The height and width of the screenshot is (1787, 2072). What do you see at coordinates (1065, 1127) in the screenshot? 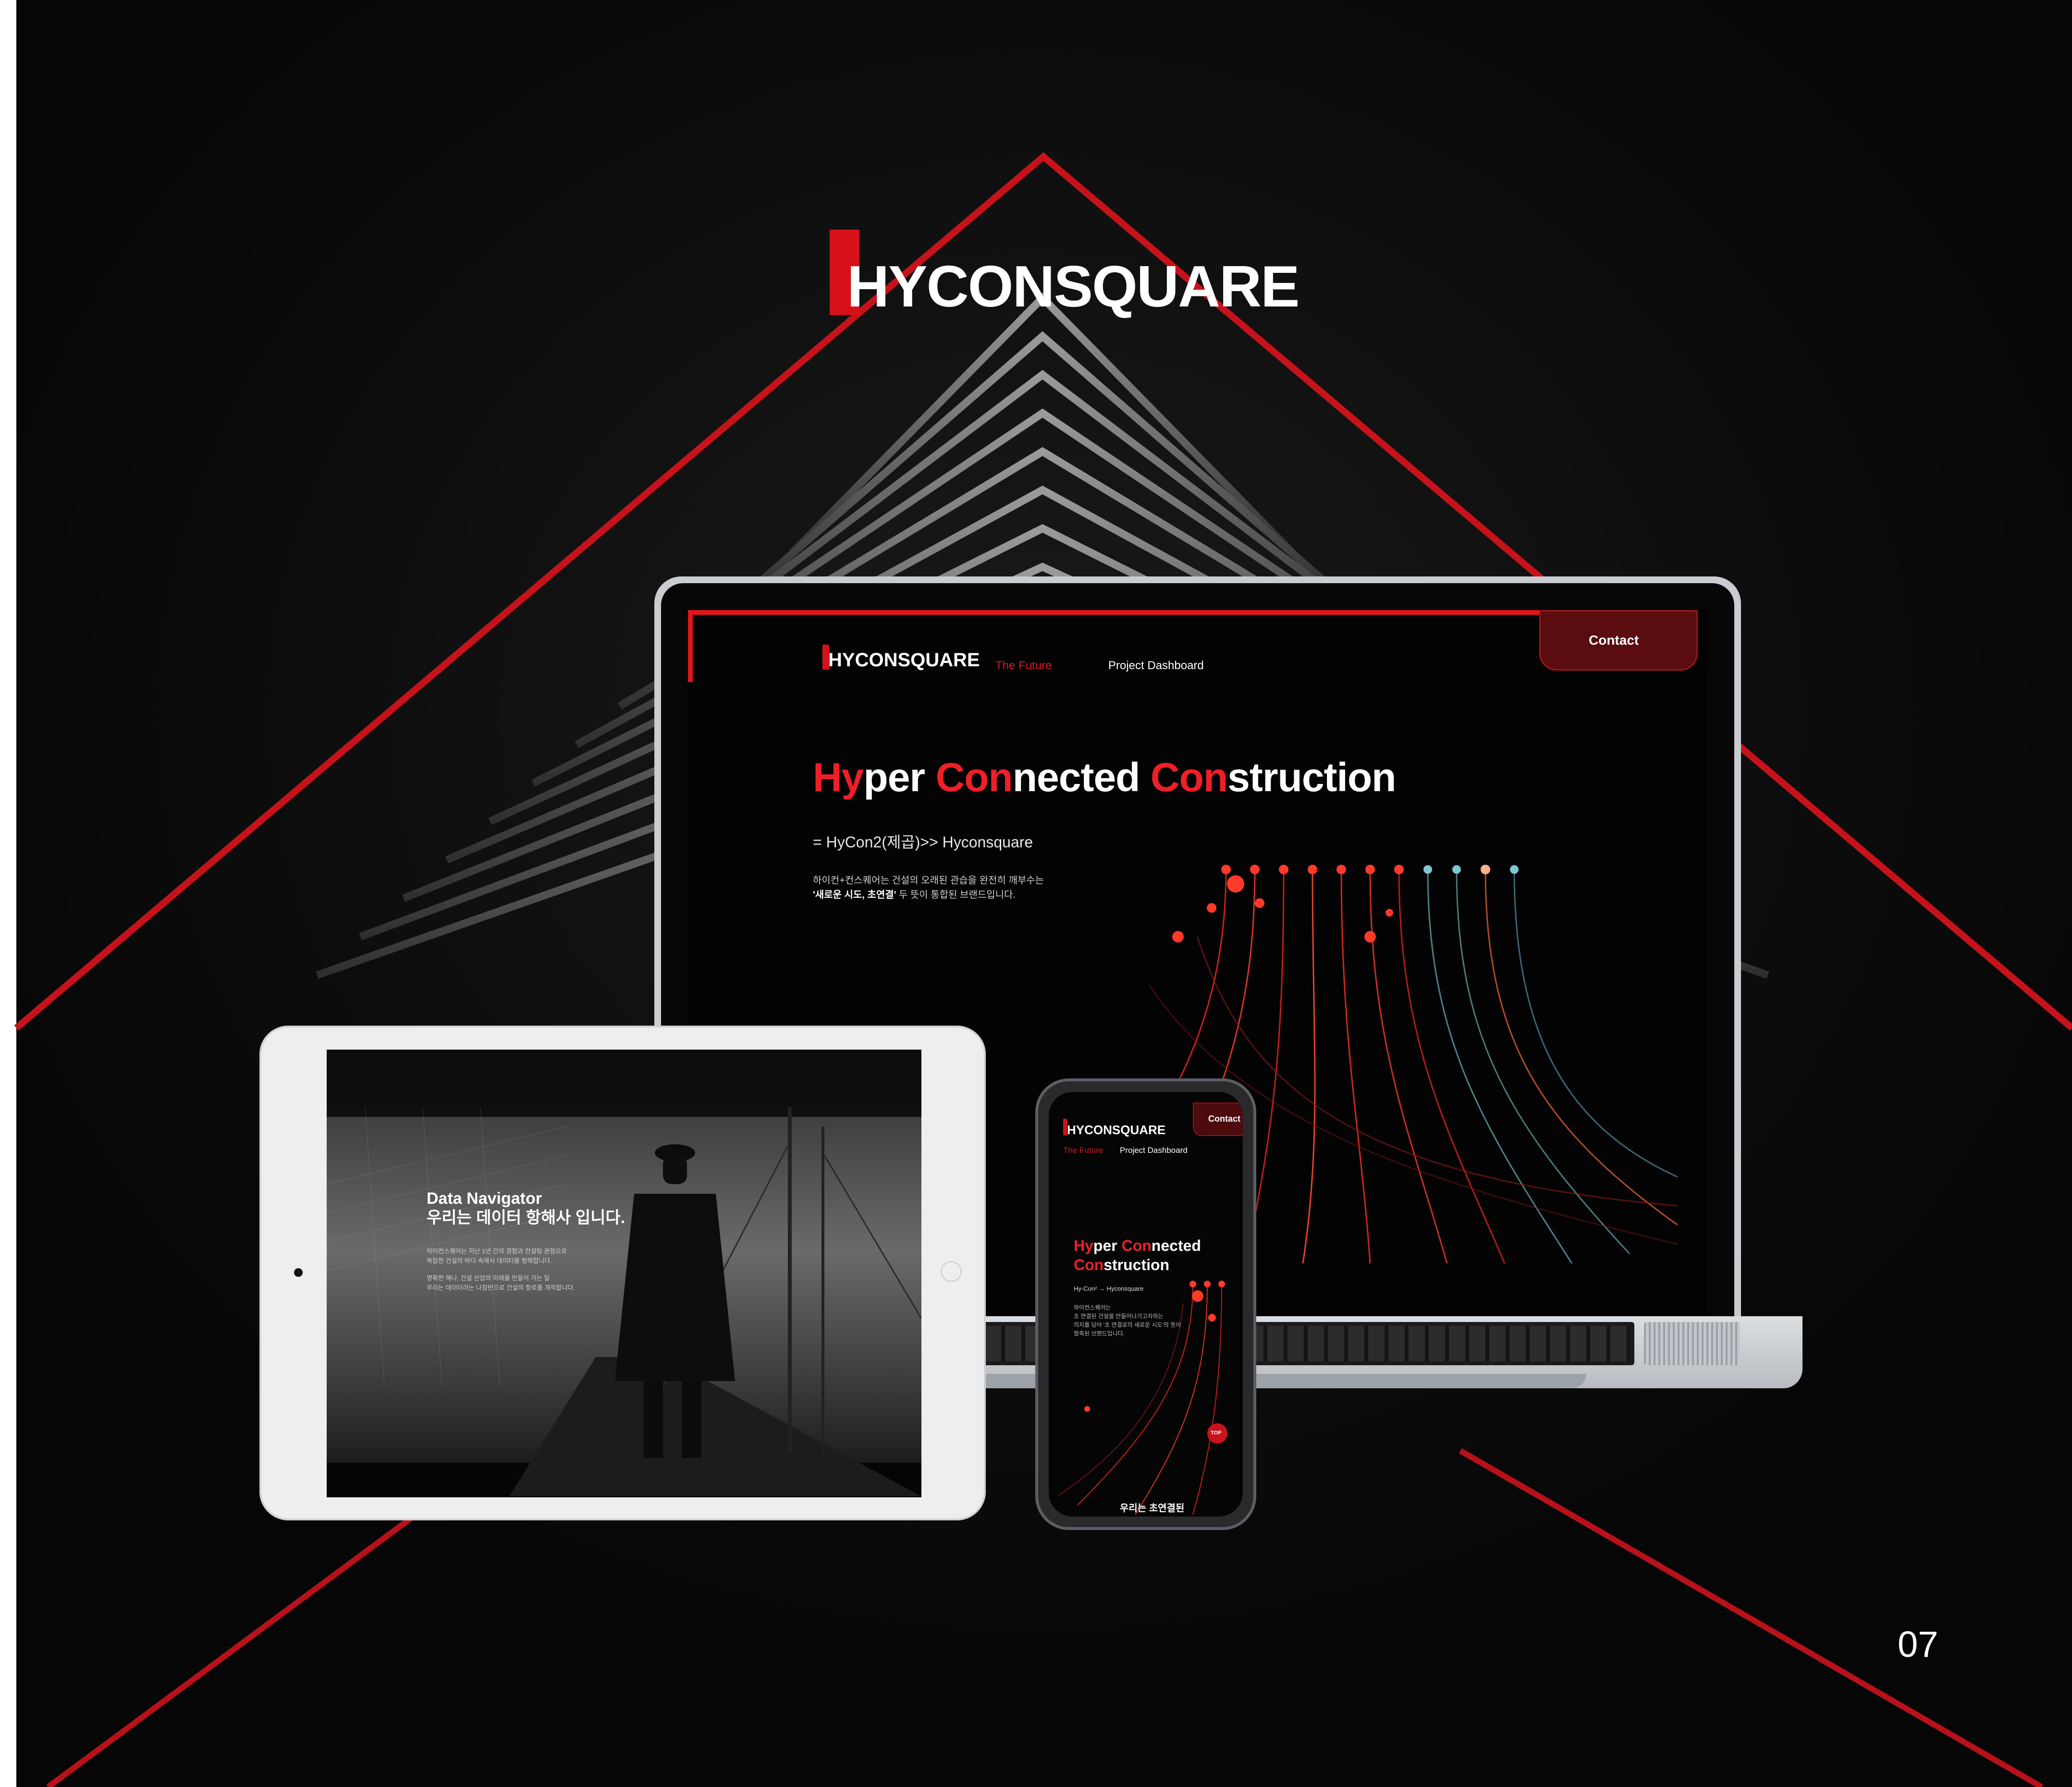
I see `logo-mark-icon` at bounding box center [1065, 1127].